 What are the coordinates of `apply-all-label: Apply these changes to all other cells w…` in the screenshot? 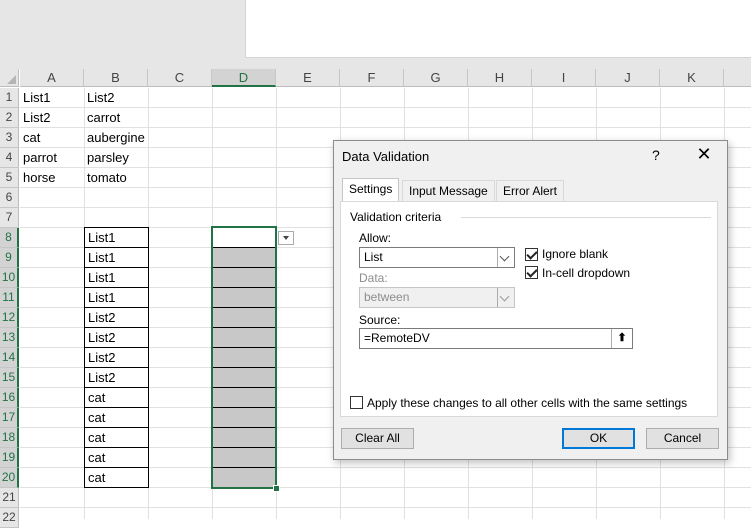 It's located at (527, 403).